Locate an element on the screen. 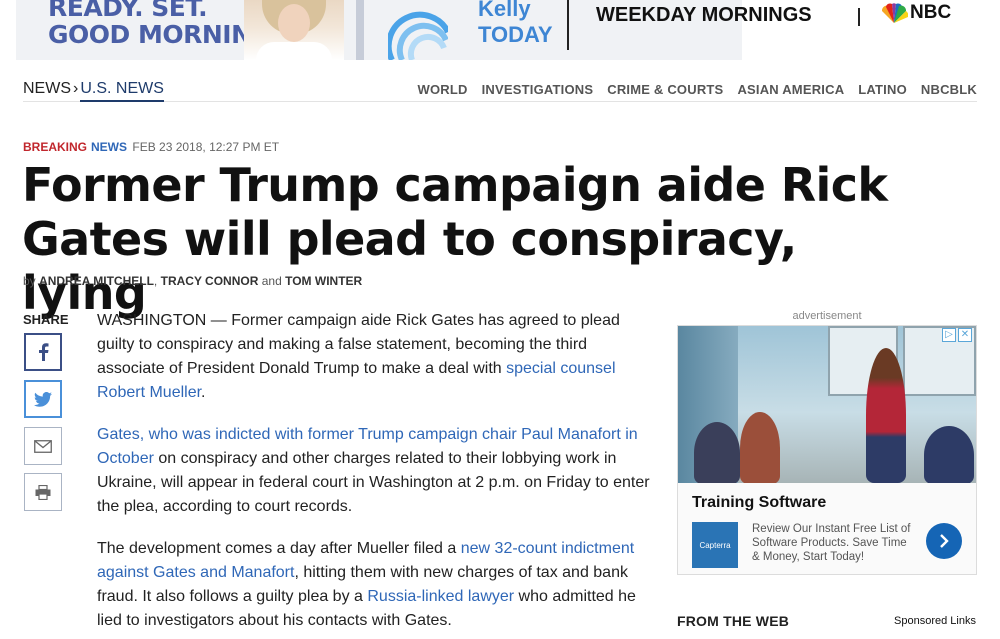 The image size is (1000, 639). share-email-button is located at coordinates (43, 446).